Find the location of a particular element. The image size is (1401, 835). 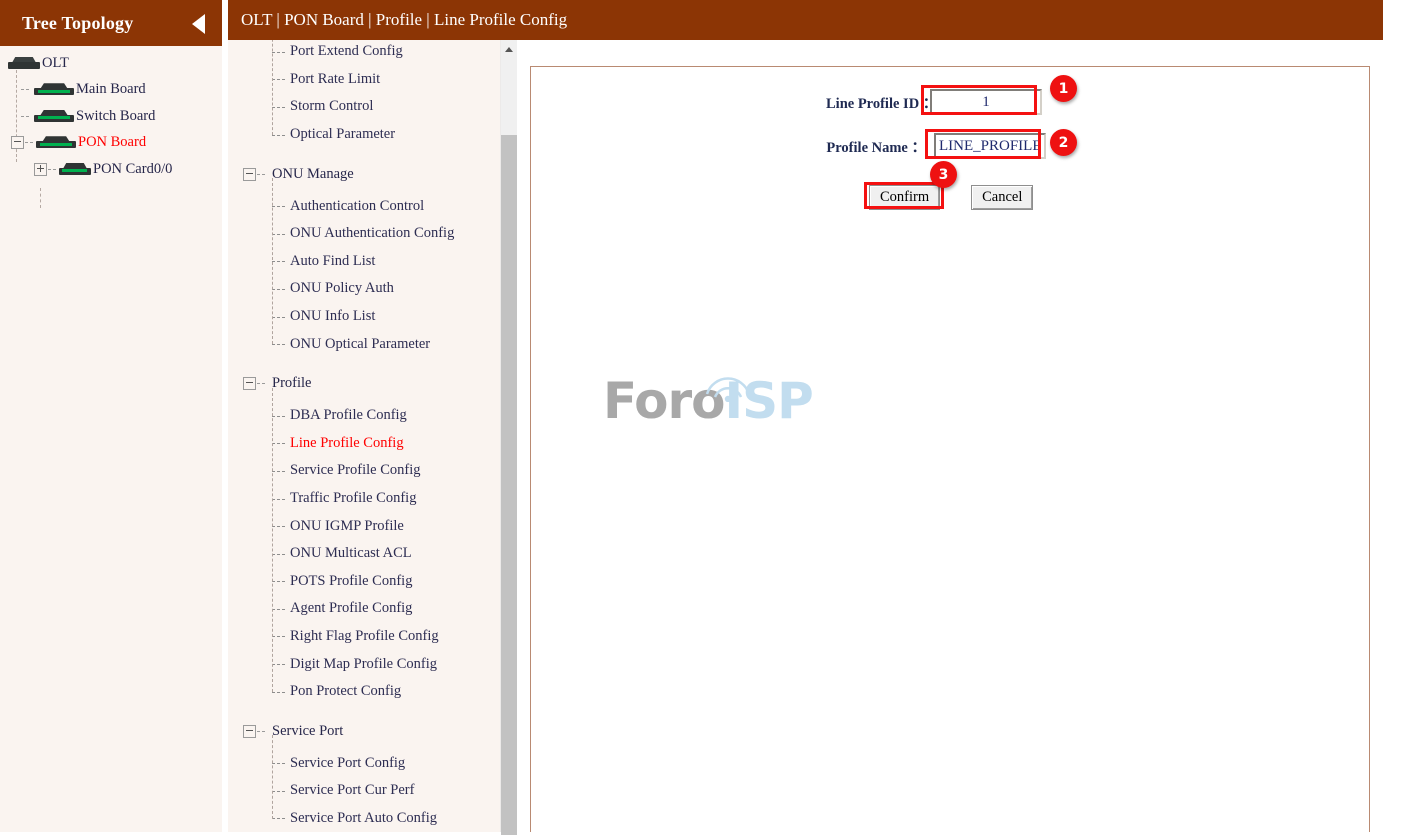

triangle-left-icon is located at coordinates (198, 24).